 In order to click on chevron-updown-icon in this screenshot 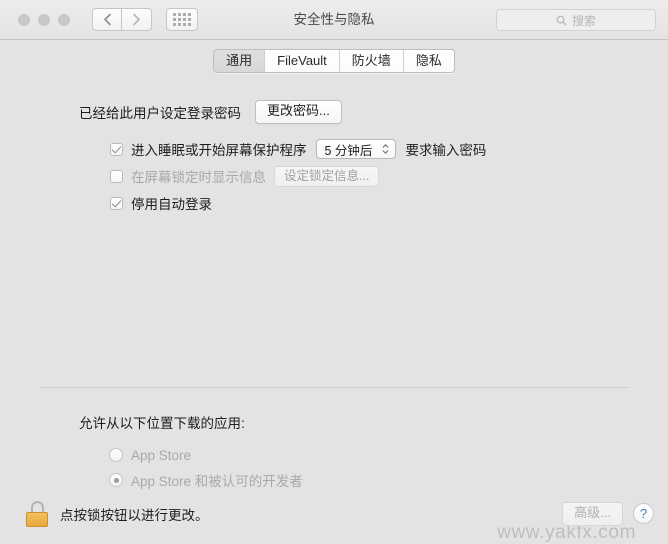, I will do `click(385, 149)`.